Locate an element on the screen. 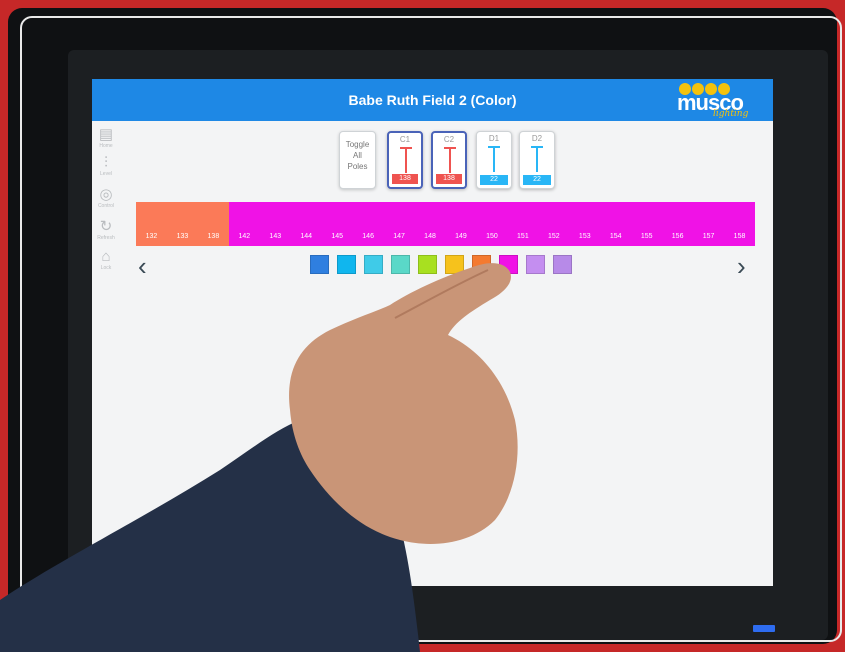 This screenshot has width=845, height=652. document-icon: ▤ is located at coordinates (106, 134).